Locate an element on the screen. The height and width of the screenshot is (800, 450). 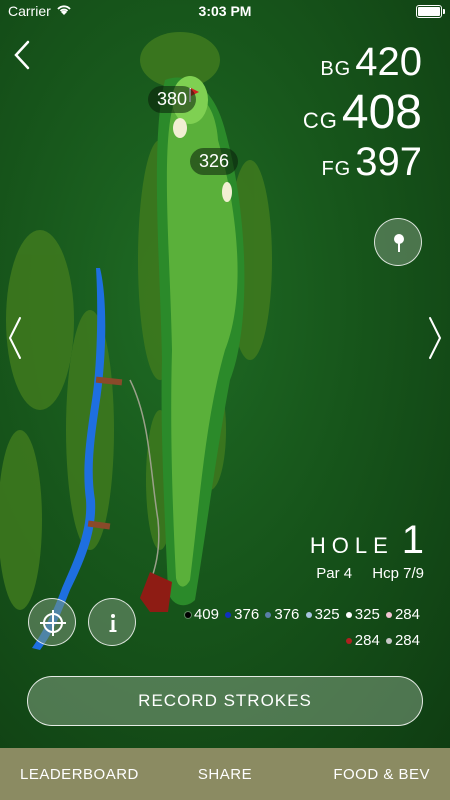
bottom-tab-bar: LEADERBOARD SHARE FOOD & BEV is located at coordinates (225, 774).